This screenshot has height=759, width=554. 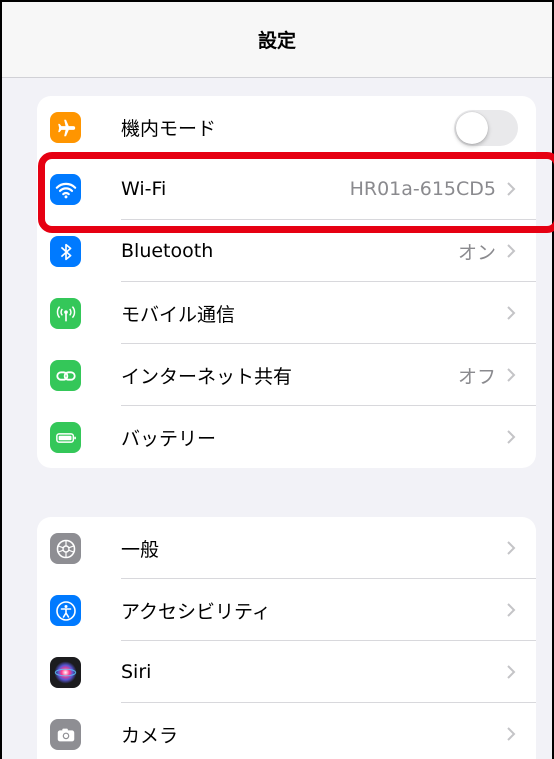 What do you see at coordinates (286, 251) in the screenshot?
I see `settings-row-bluetooth: Bluetooth オン` at bounding box center [286, 251].